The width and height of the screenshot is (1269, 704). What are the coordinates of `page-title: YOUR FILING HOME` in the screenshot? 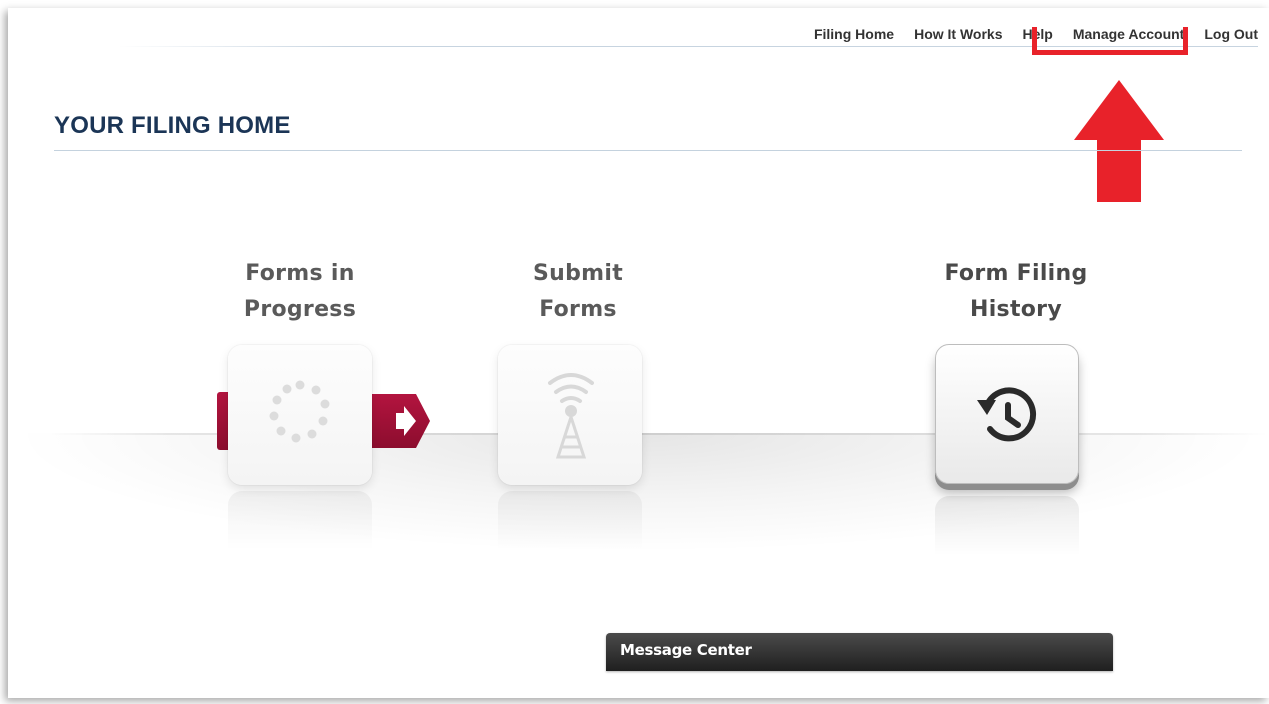 It's located at (172, 125).